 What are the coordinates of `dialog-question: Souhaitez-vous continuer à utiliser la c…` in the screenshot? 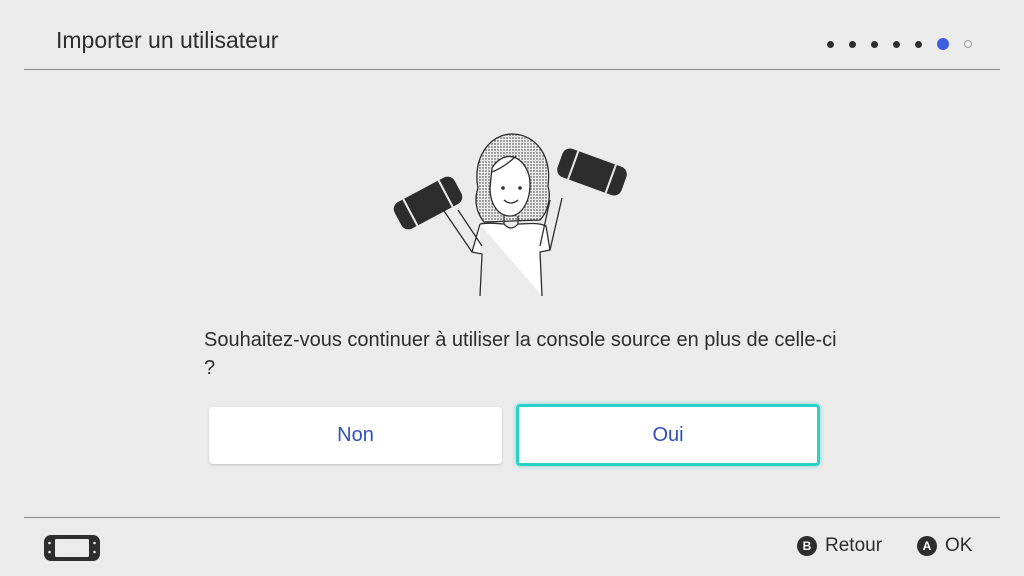 It's located at (520, 354).